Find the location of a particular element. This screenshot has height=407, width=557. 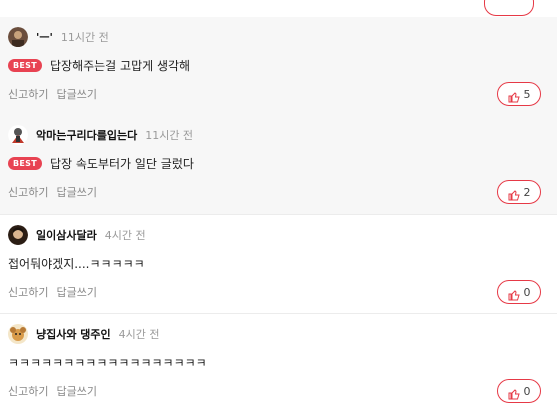

comment-meta: 냥집사와 댕주인 4시간 전 is located at coordinates (84, 334).